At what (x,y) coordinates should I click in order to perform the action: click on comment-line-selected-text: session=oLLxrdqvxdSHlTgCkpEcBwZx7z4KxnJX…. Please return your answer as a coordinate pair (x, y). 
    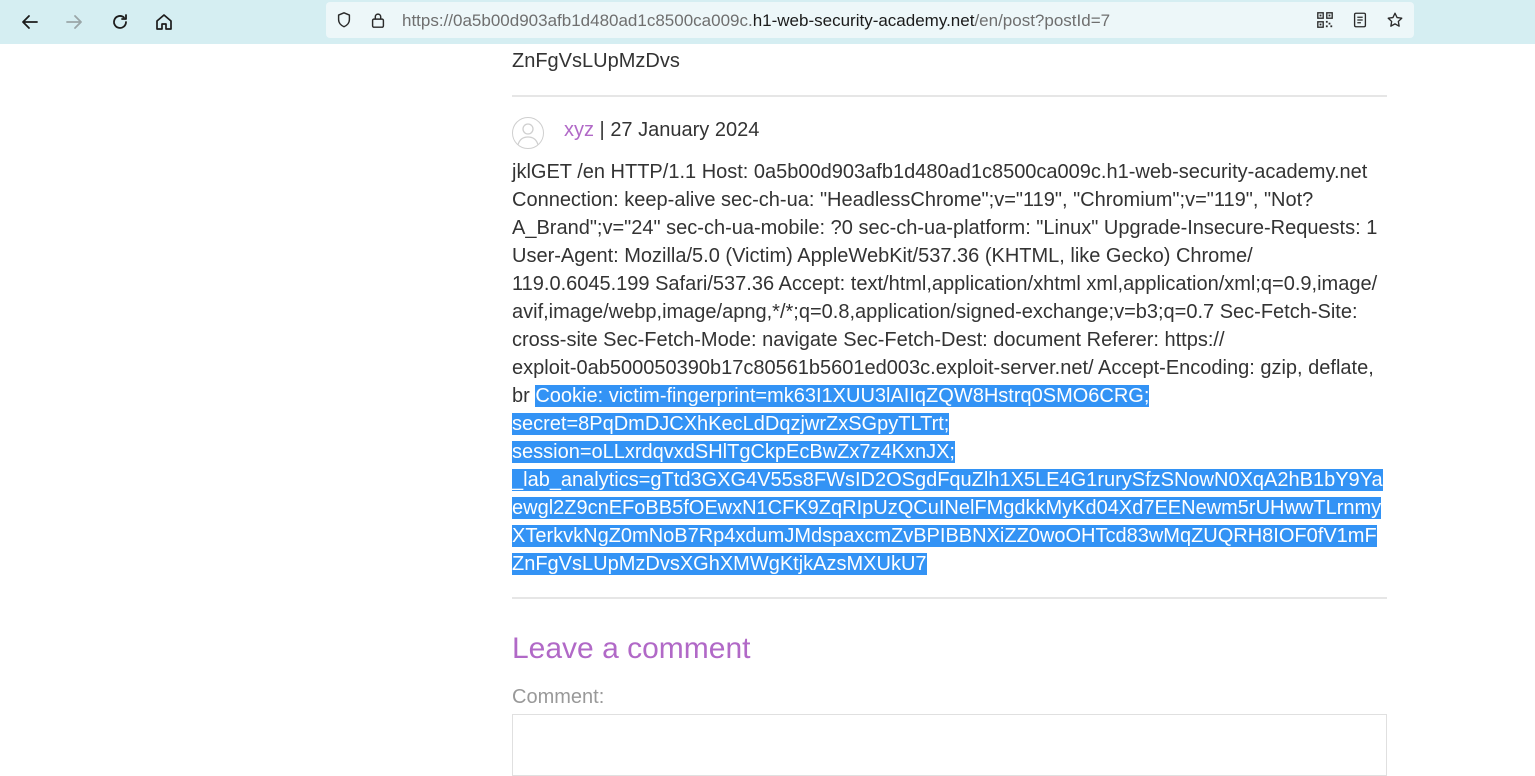
    Looking at the image, I should click on (733, 452).